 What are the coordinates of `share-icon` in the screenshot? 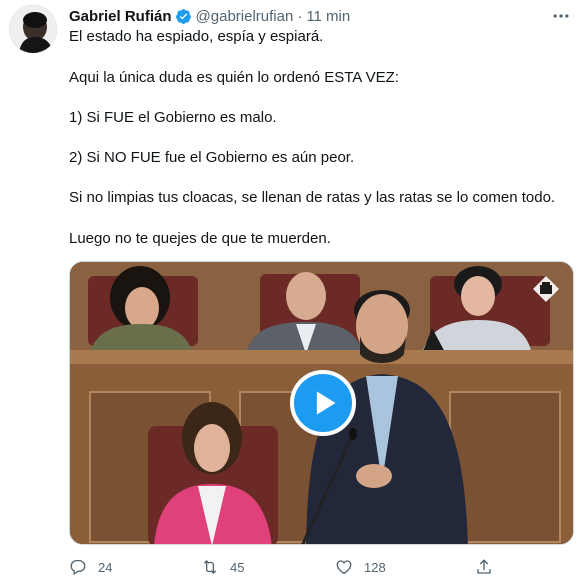 It's located at (484, 566).